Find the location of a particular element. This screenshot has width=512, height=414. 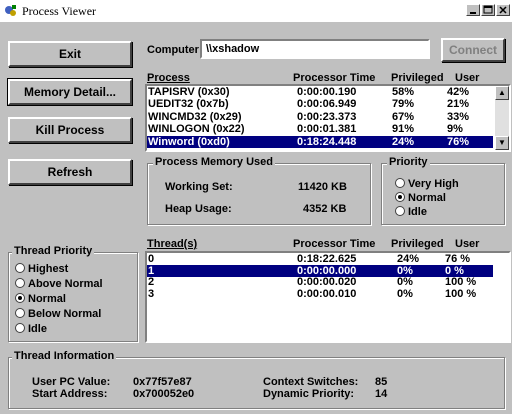

process-viewer-icon is located at coordinates (10, 10).